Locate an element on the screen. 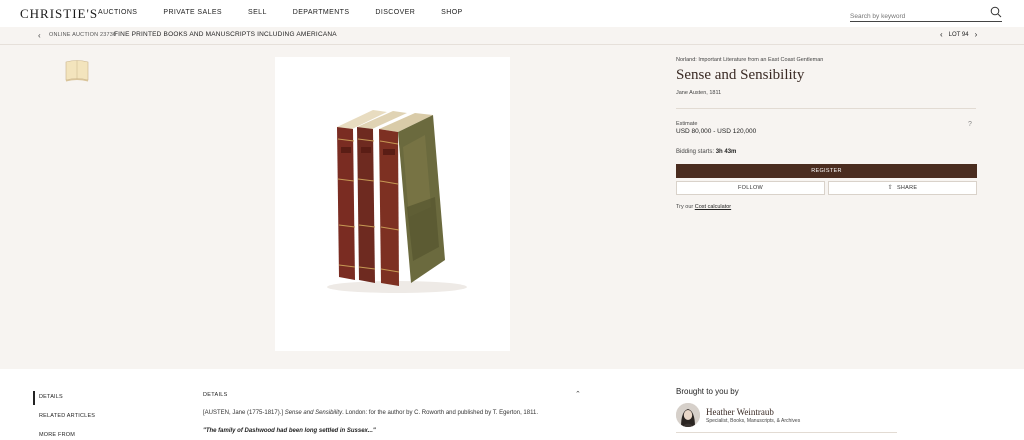  chevron-up-icon: ⌃ is located at coordinates (578, 394).